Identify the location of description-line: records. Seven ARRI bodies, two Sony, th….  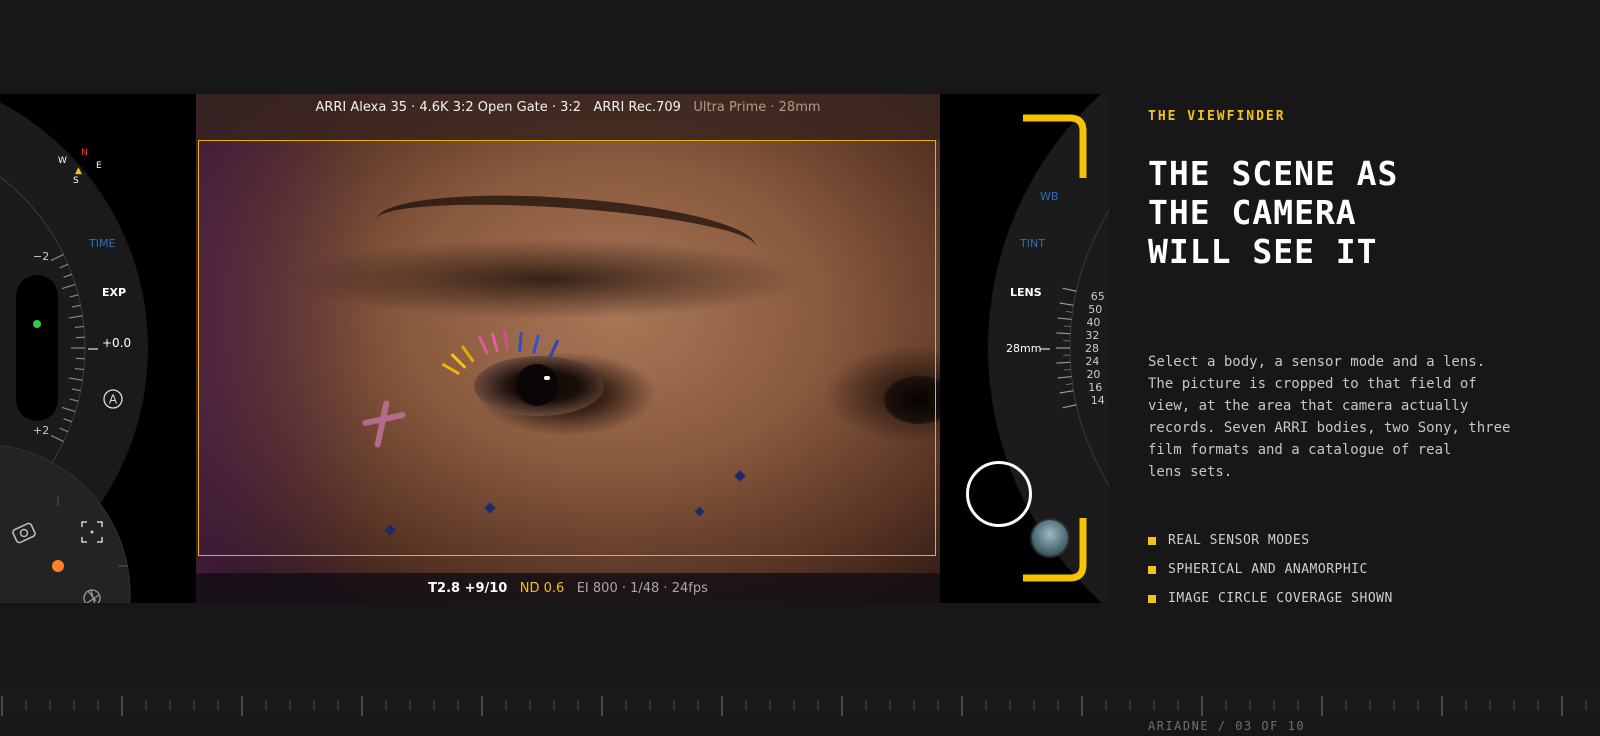
(1329, 428).